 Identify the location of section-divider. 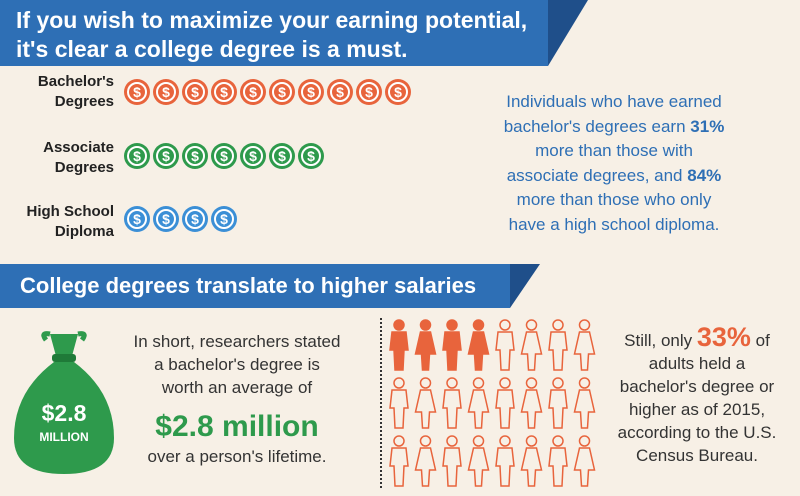
(381, 403).